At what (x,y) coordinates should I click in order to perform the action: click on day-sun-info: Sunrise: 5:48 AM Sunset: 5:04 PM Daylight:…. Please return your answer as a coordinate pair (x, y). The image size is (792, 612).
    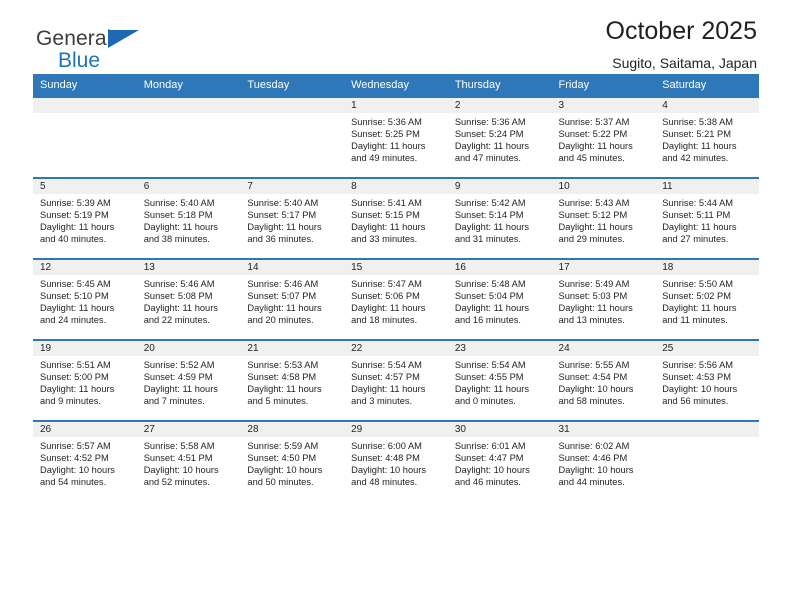
    Looking at the image, I should click on (500, 300).